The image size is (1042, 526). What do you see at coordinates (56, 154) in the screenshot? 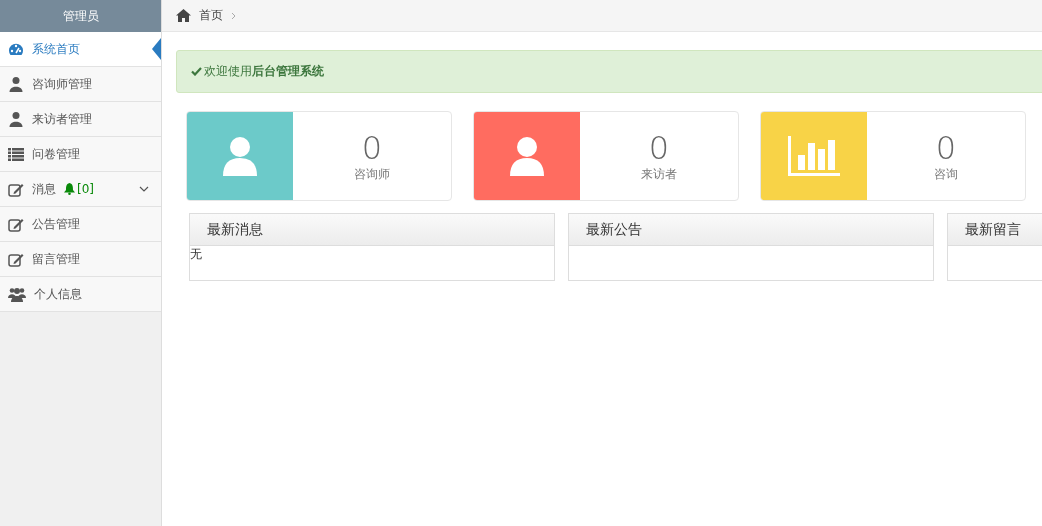
I see `sidebar-label: 问卷管理` at bounding box center [56, 154].